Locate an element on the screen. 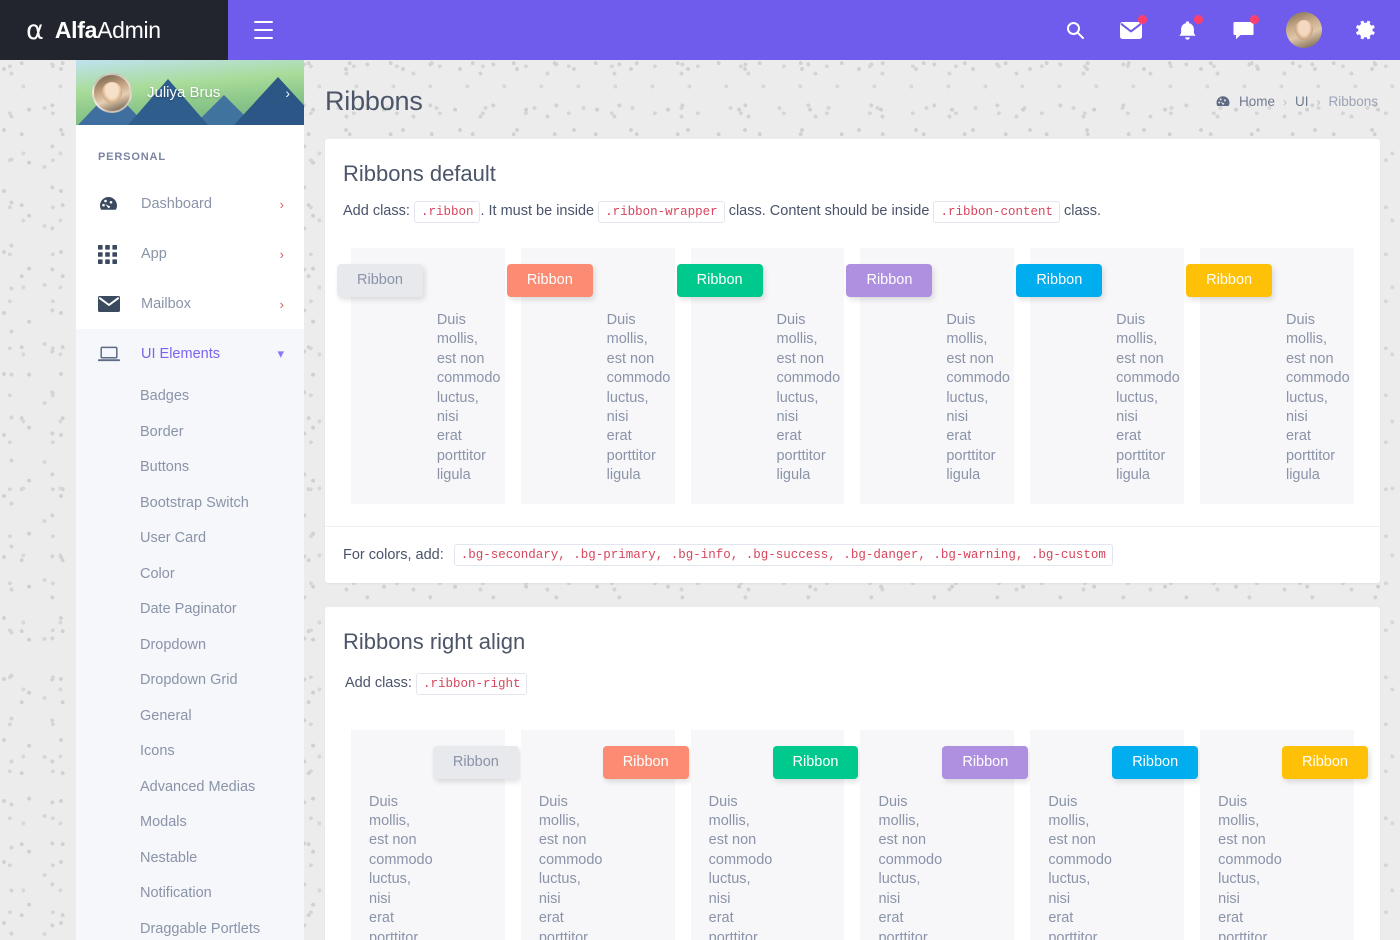 This screenshot has height=940, width=1400. sidebar-subitem-user-card: User Card is located at coordinates (190, 539).